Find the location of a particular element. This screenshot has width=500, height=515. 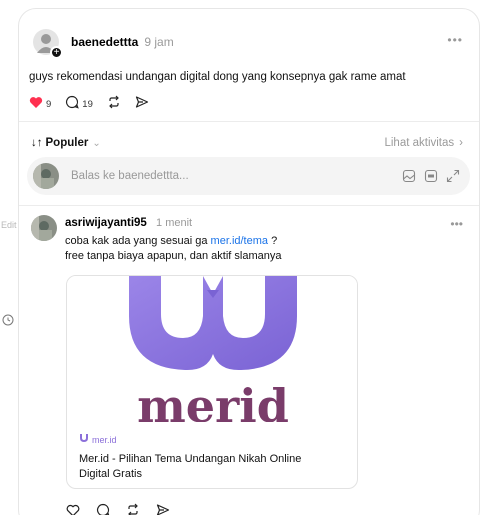

image-icon is located at coordinates (409, 176).